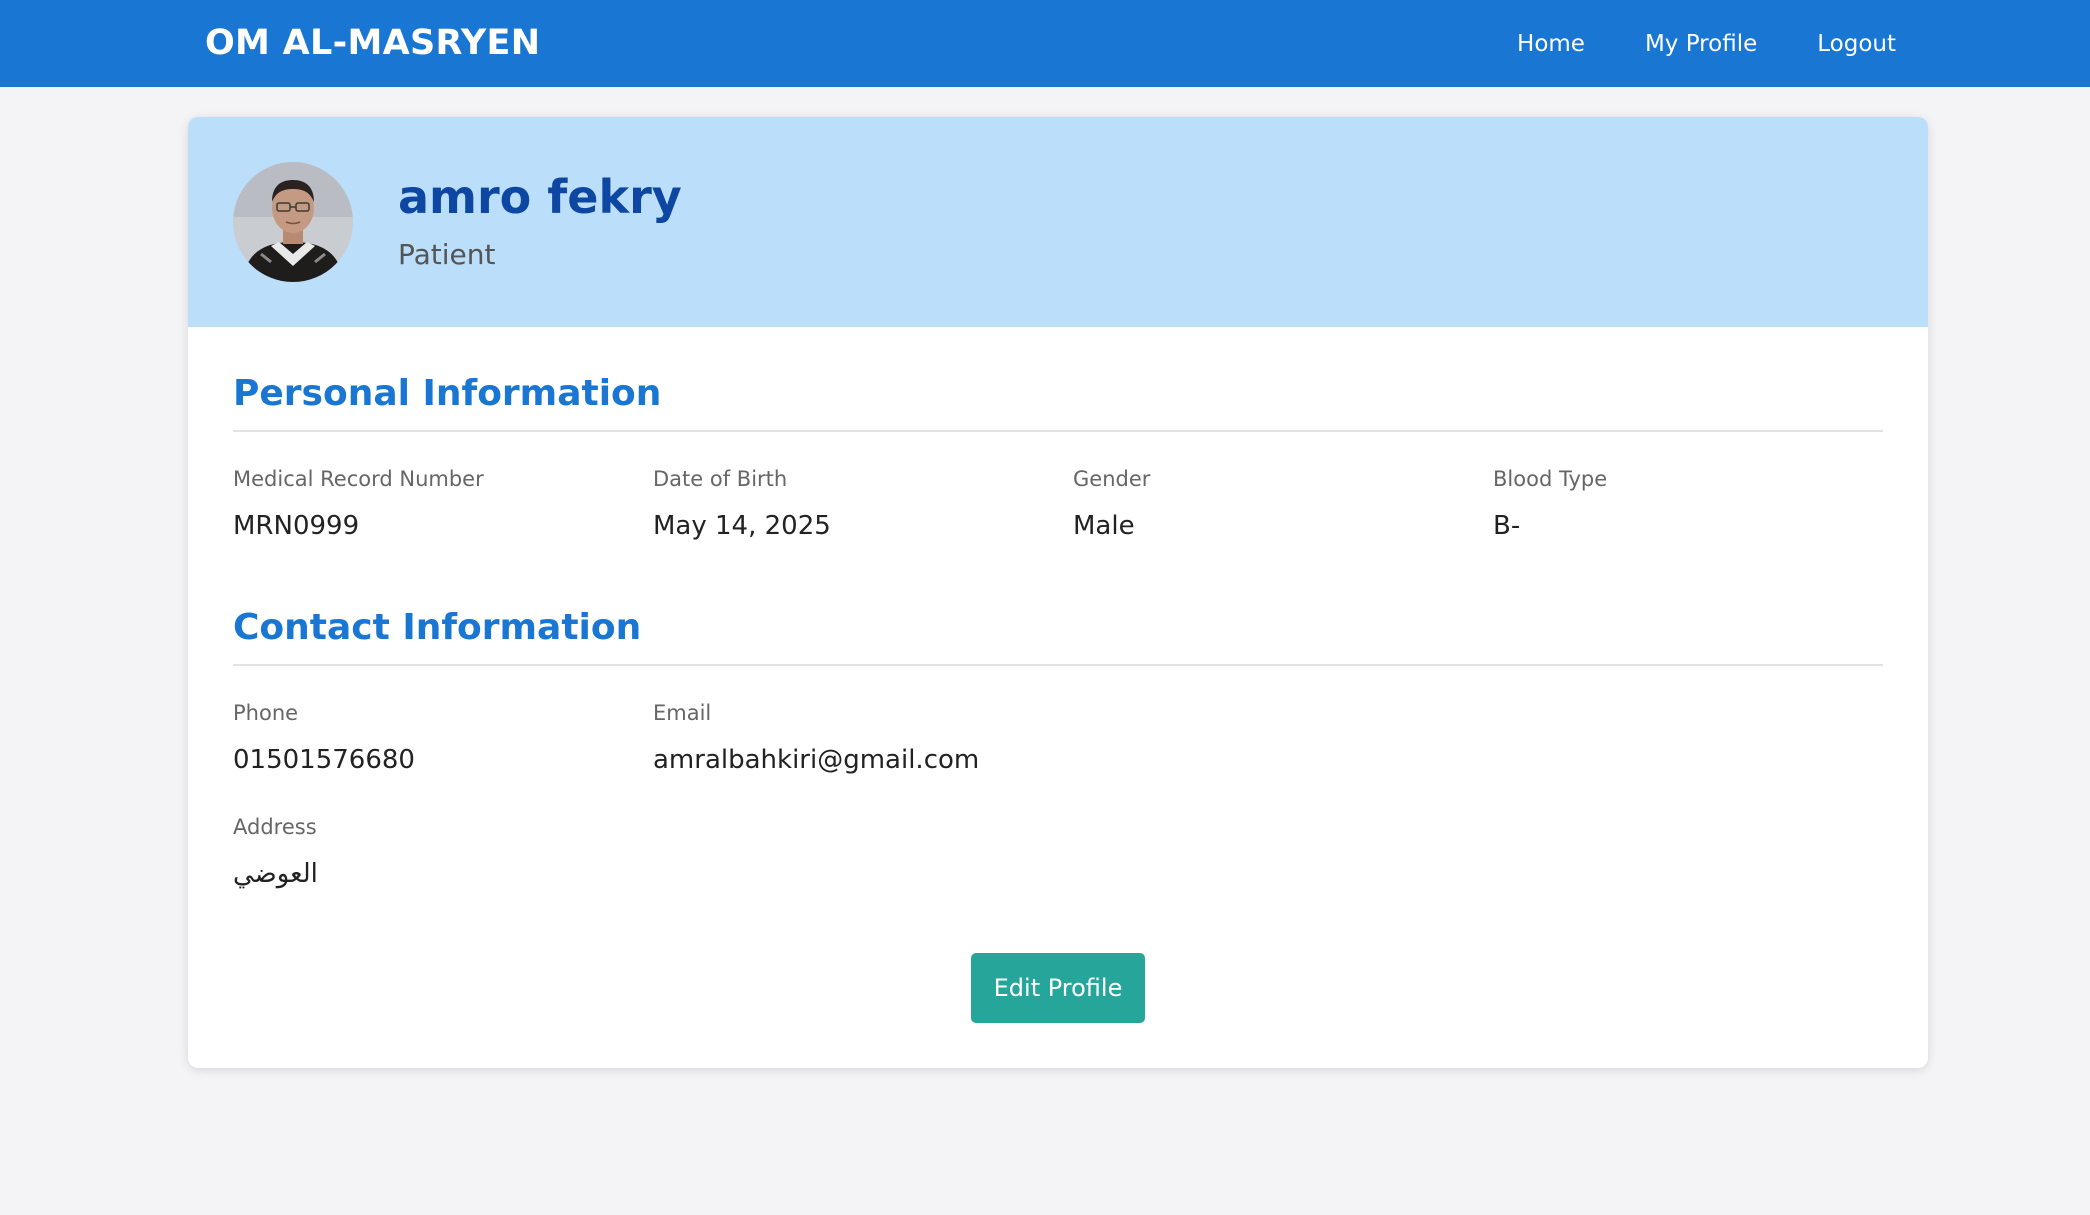  Describe the element at coordinates (324, 760) in the screenshot. I see `field-value: 01501576680` at that location.